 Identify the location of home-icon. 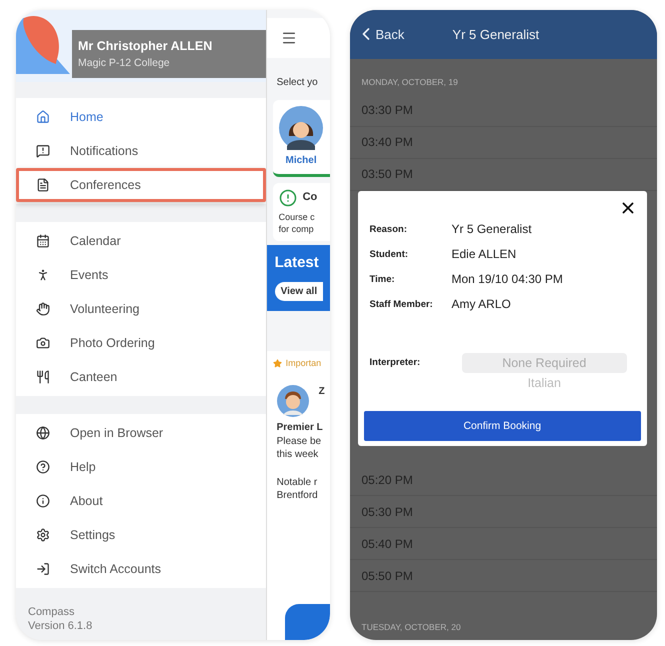
(43, 117).